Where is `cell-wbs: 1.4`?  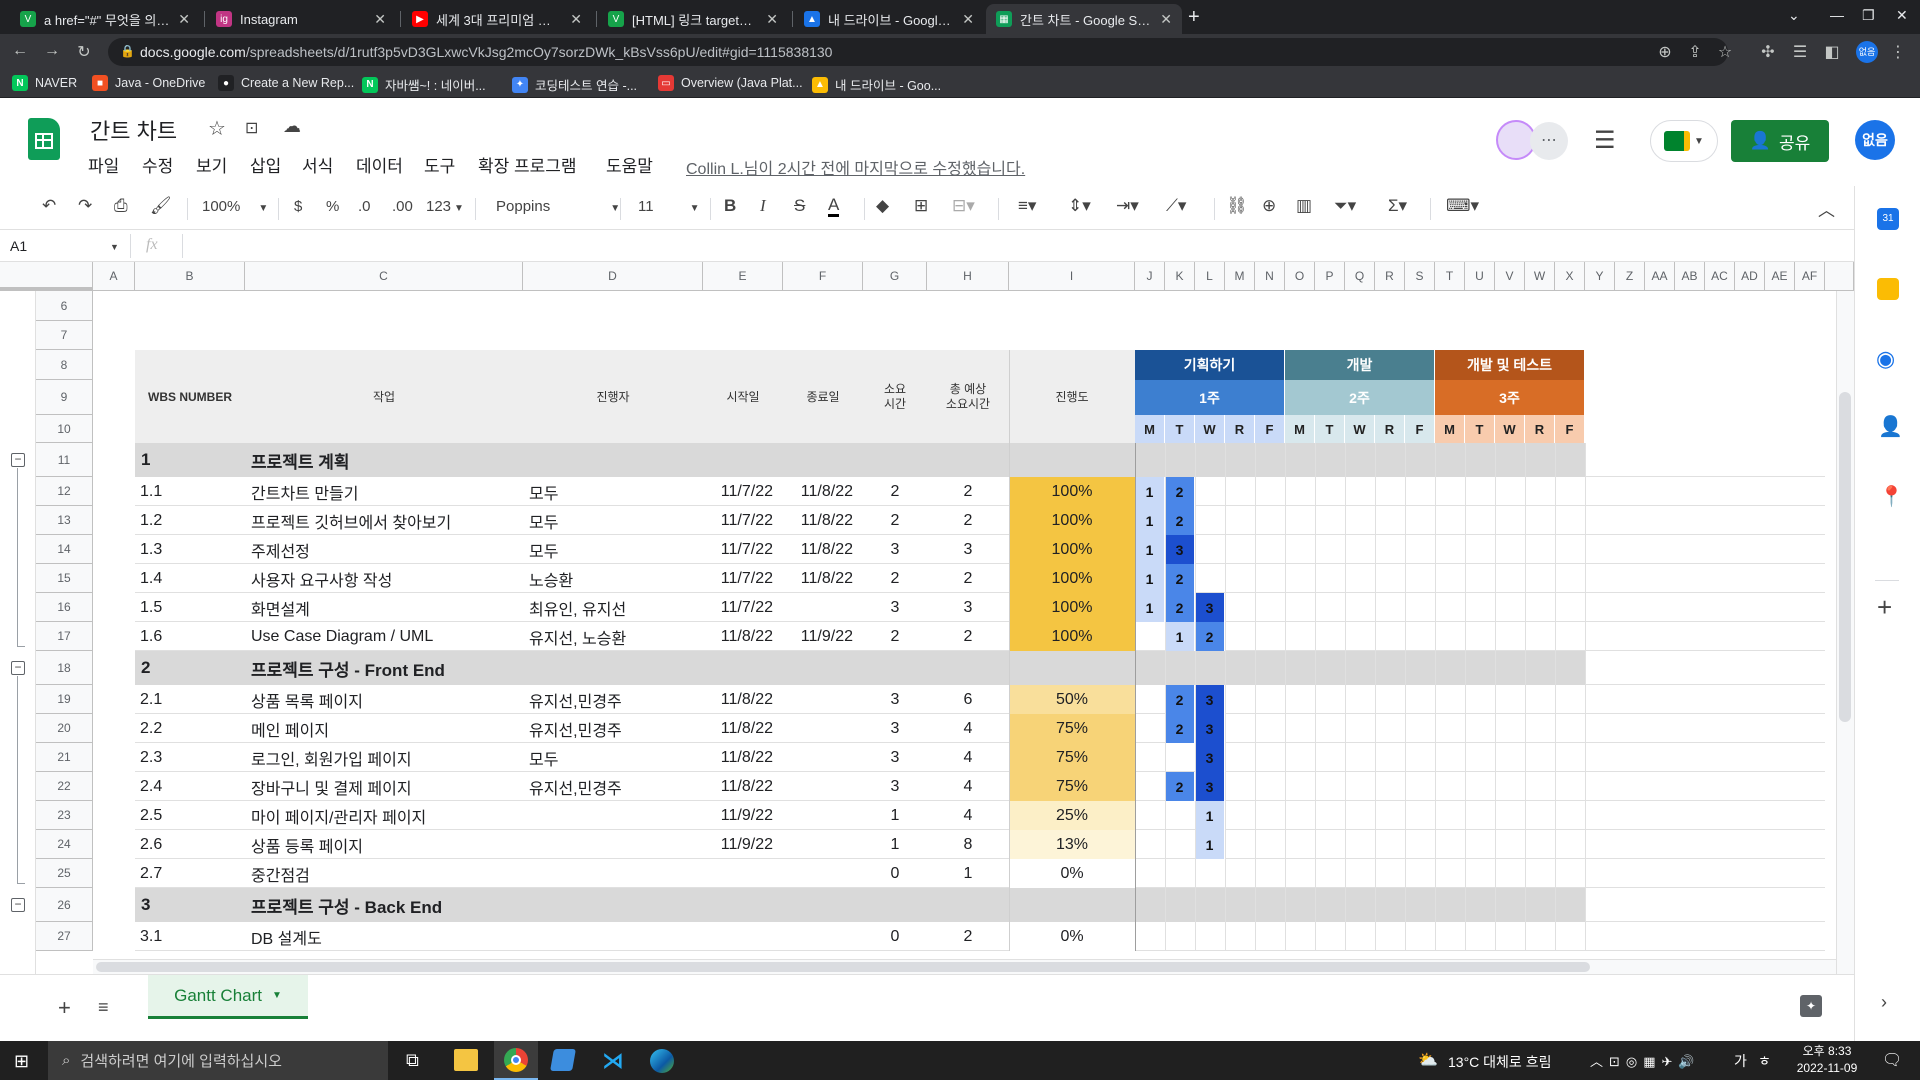
cell-wbs: 1.4 is located at coordinates (190, 578).